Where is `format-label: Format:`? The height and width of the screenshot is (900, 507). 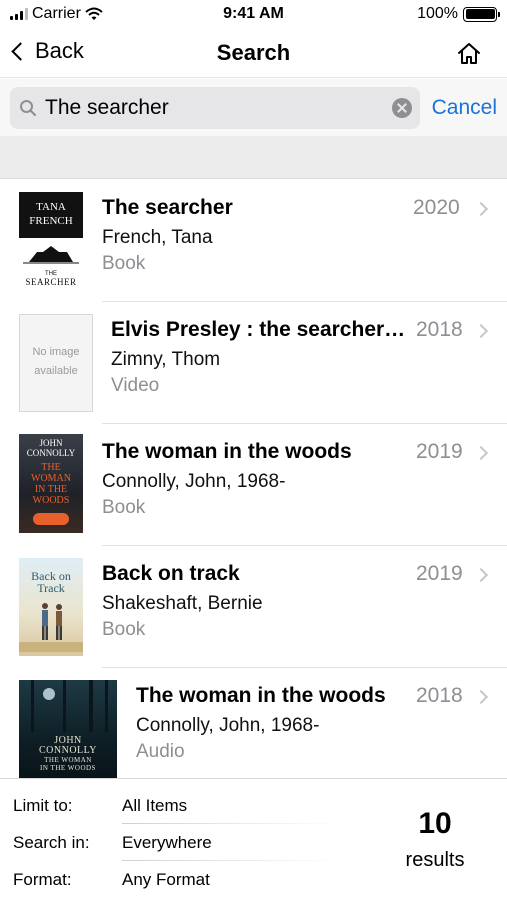 format-label: Format: is located at coordinates (42, 879).